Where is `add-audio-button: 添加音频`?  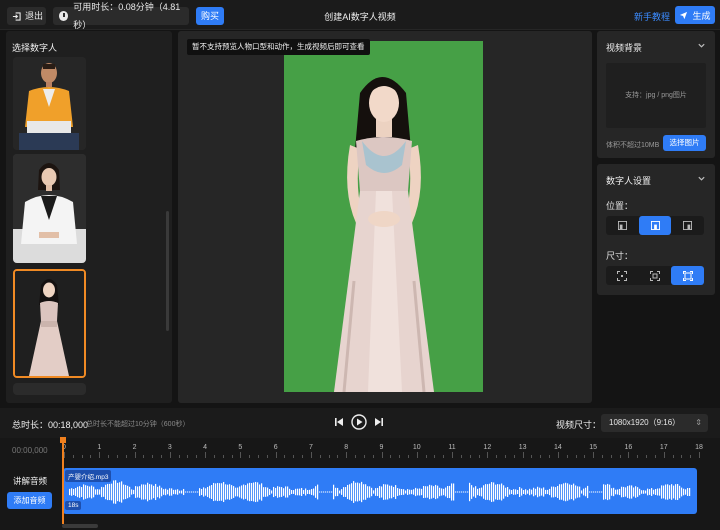 add-audio-button: 添加音频 is located at coordinates (29, 500).